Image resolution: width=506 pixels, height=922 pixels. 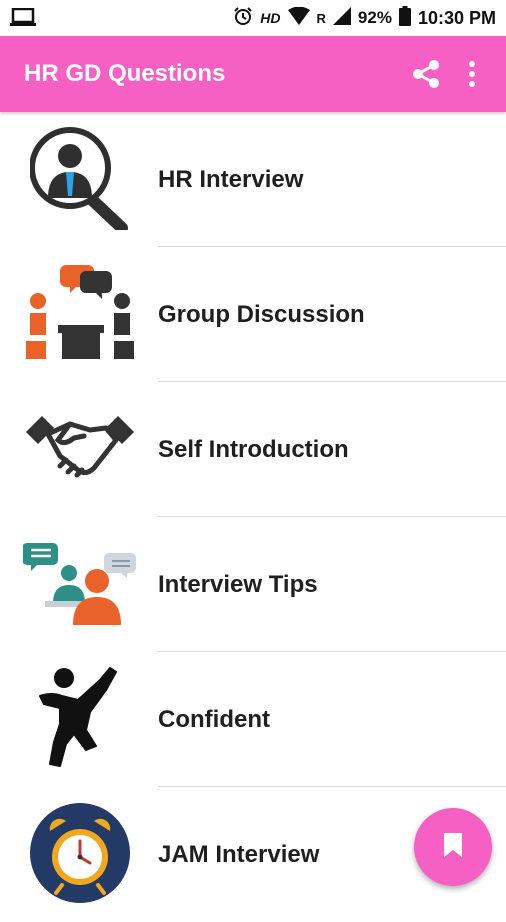 I want to click on list-item-label: HR Interview, so click(x=231, y=179).